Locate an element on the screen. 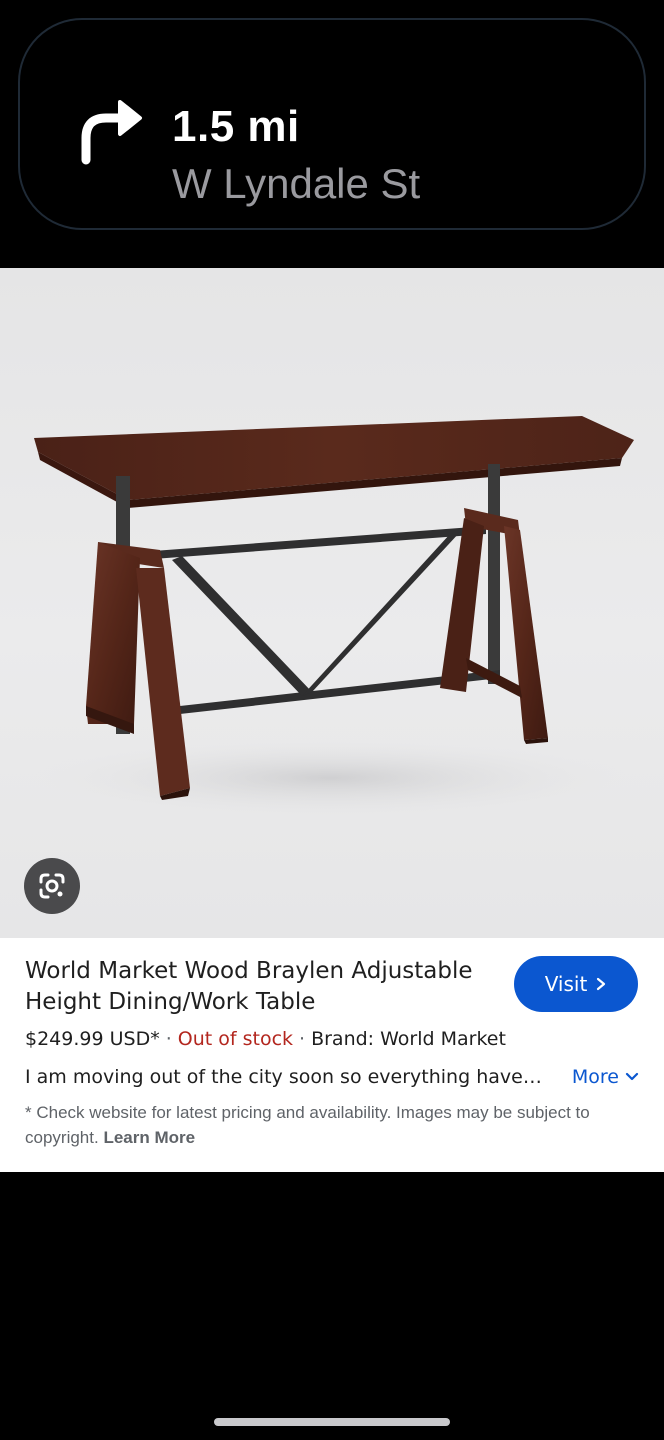  product-brand: Brand: World Market is located at coordinates (408, 1039).